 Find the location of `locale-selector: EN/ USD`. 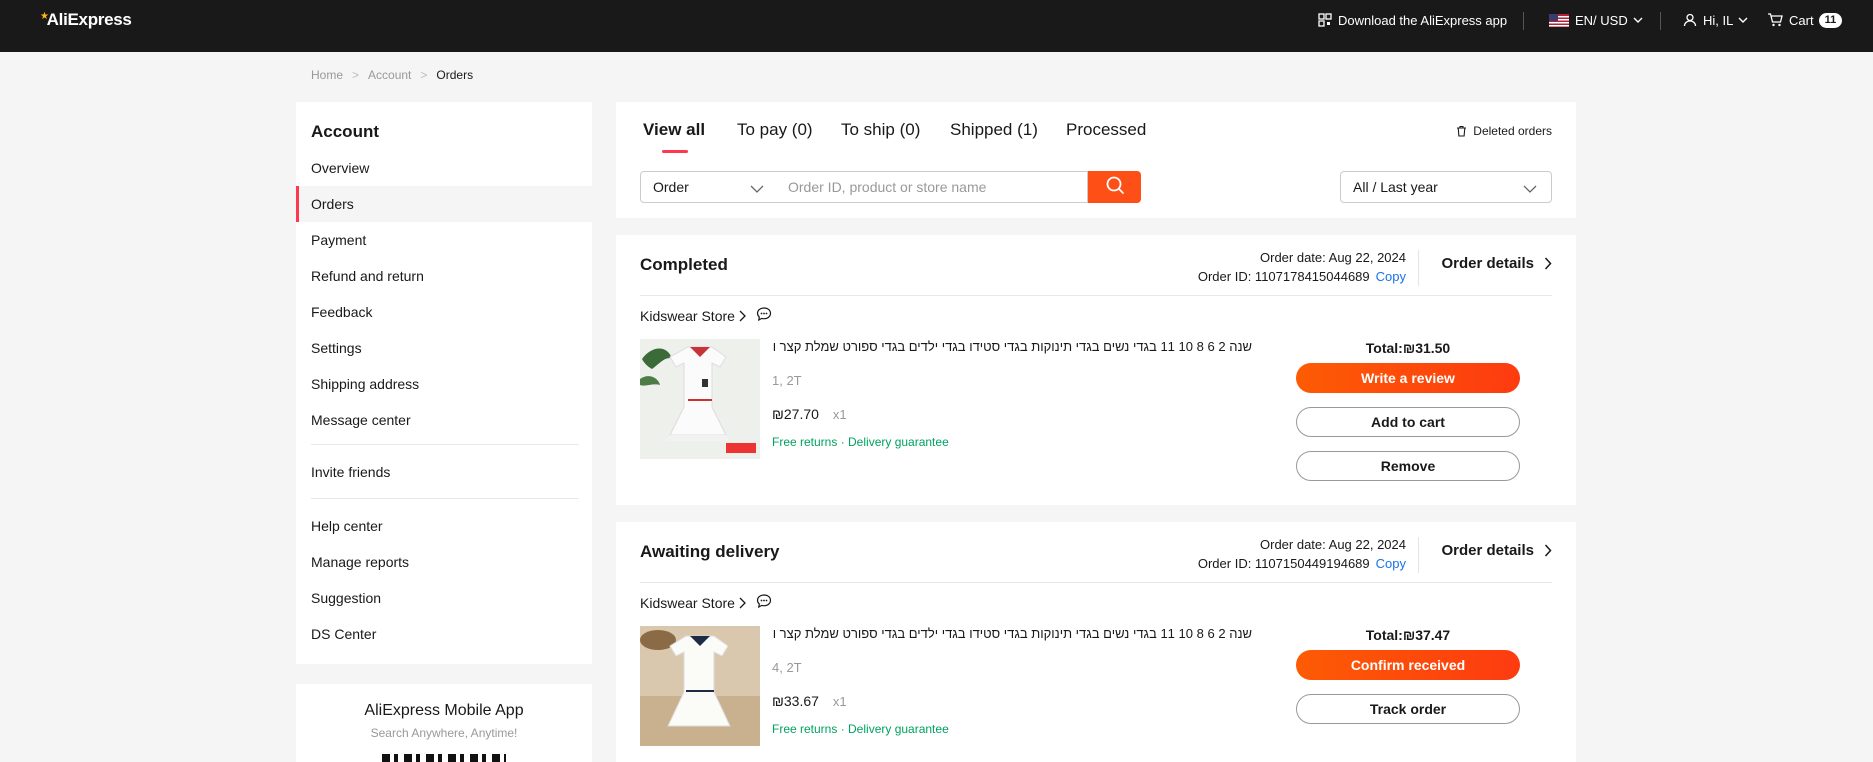

locale-selector: EN/ USD is located at coordinates (1596, 20).